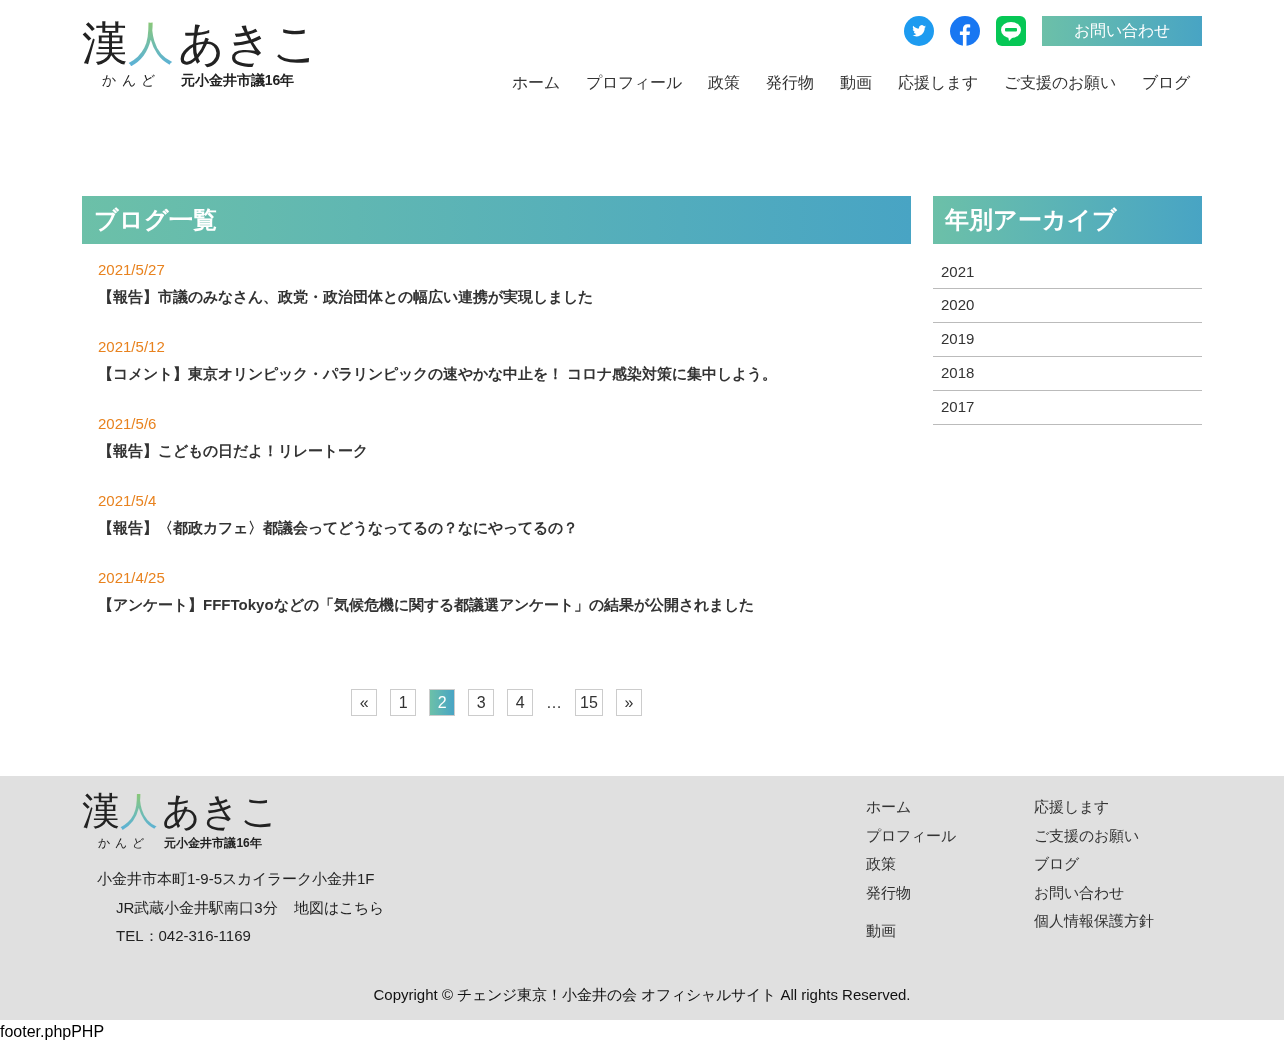  What do you see at coordinates (965, 31) in the screenshot?
I see `facebook-icon` at bounding box center [965, 31].